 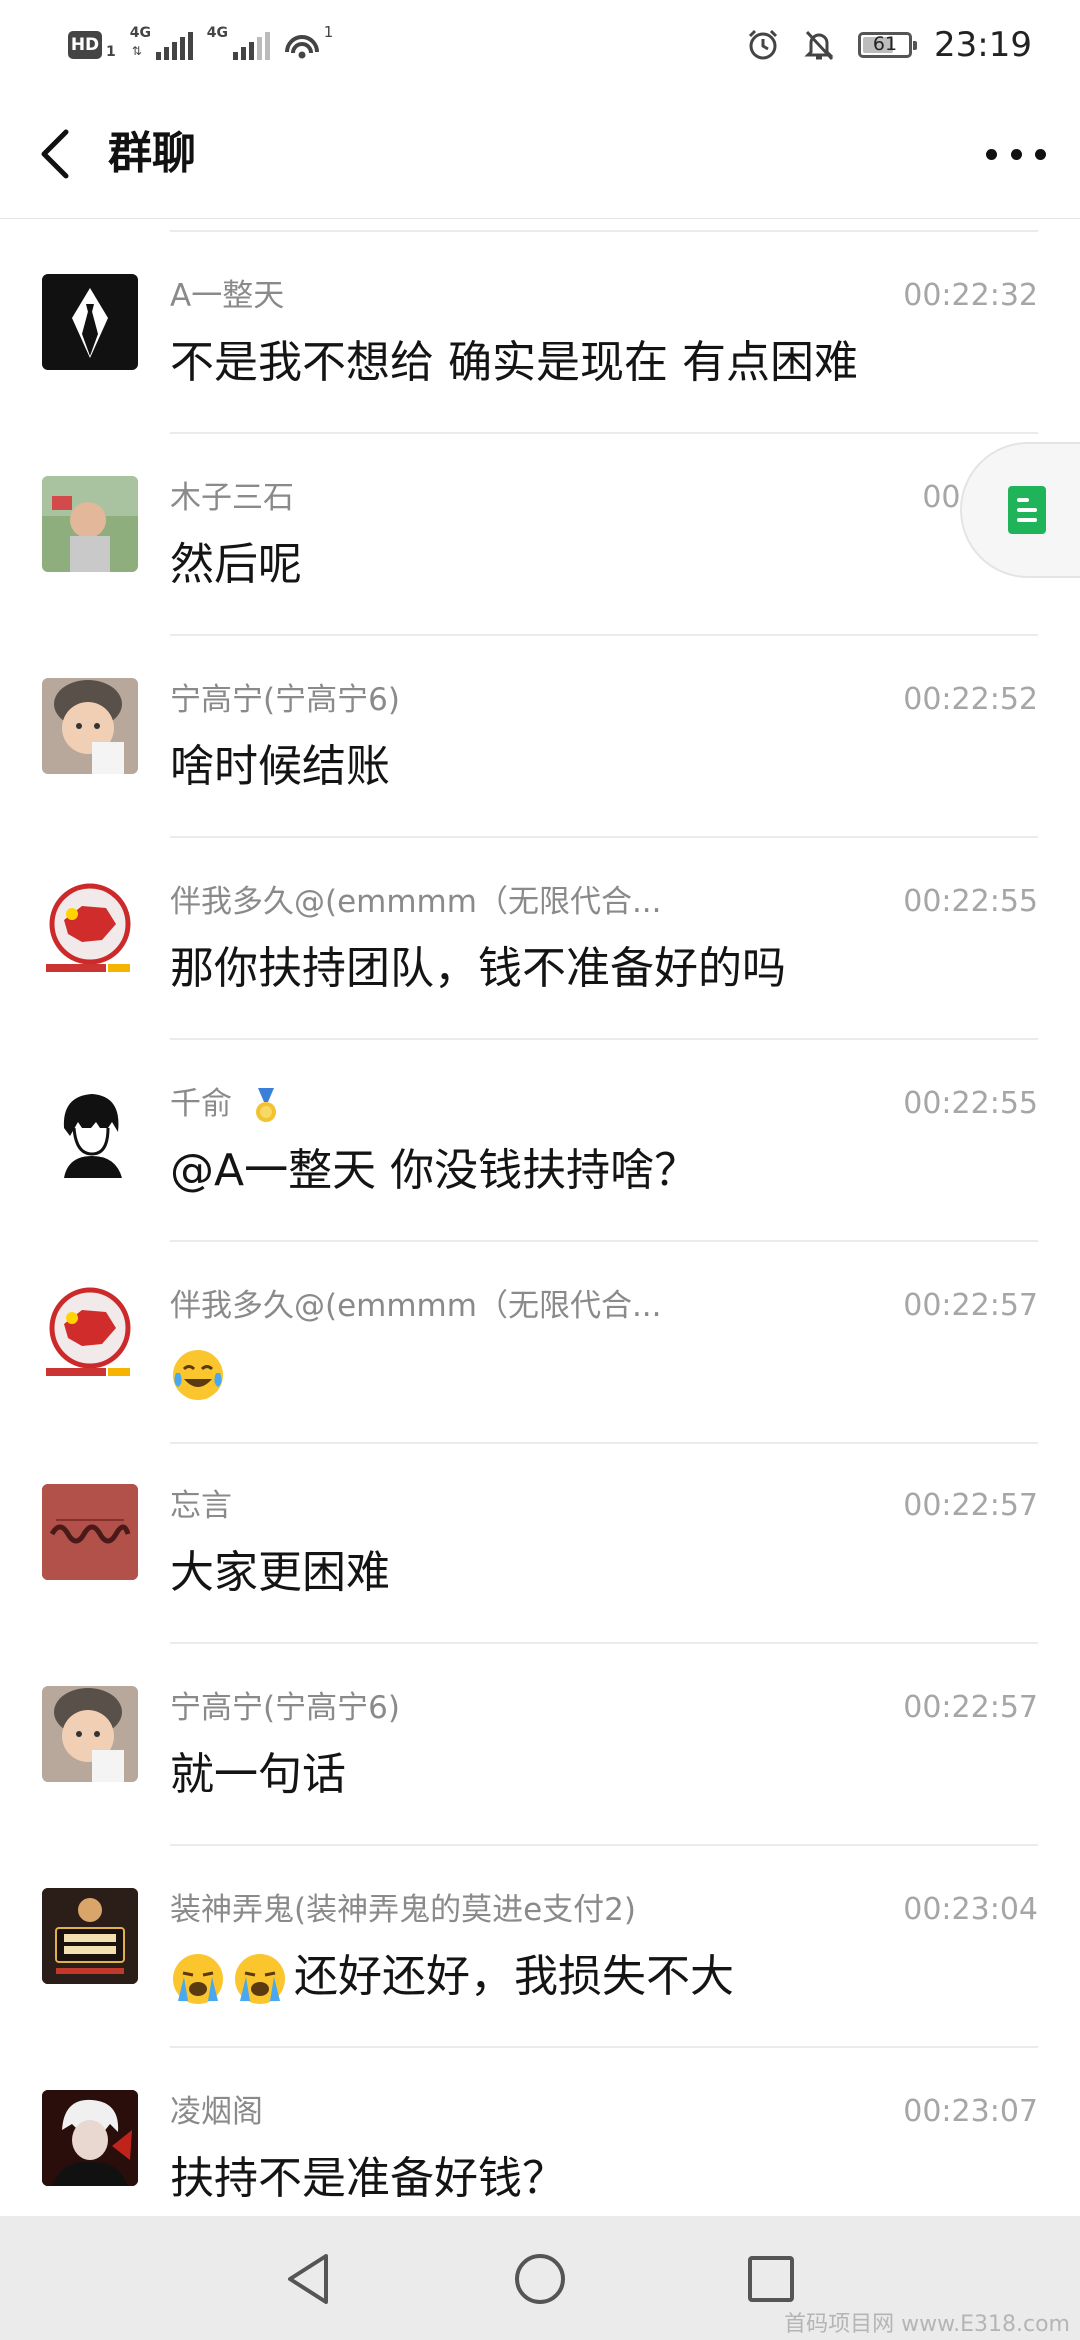 I want to click on sender-name: A一整天, so click(x=227, y=296).